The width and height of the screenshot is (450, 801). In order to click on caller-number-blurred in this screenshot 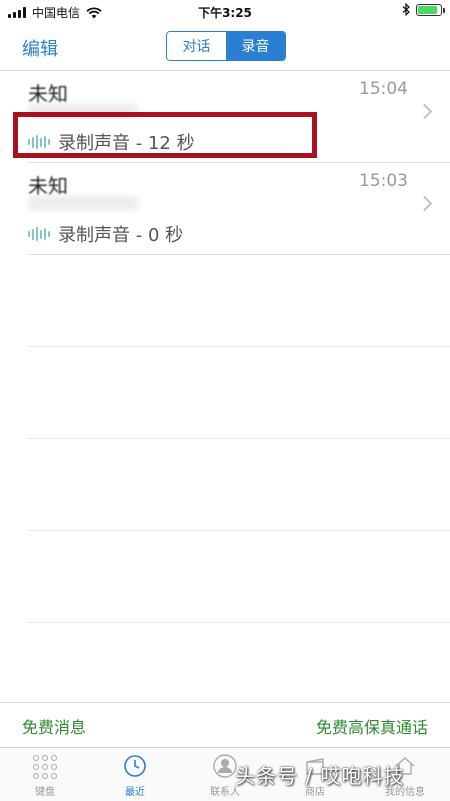, I will do `click(83, 203)`.